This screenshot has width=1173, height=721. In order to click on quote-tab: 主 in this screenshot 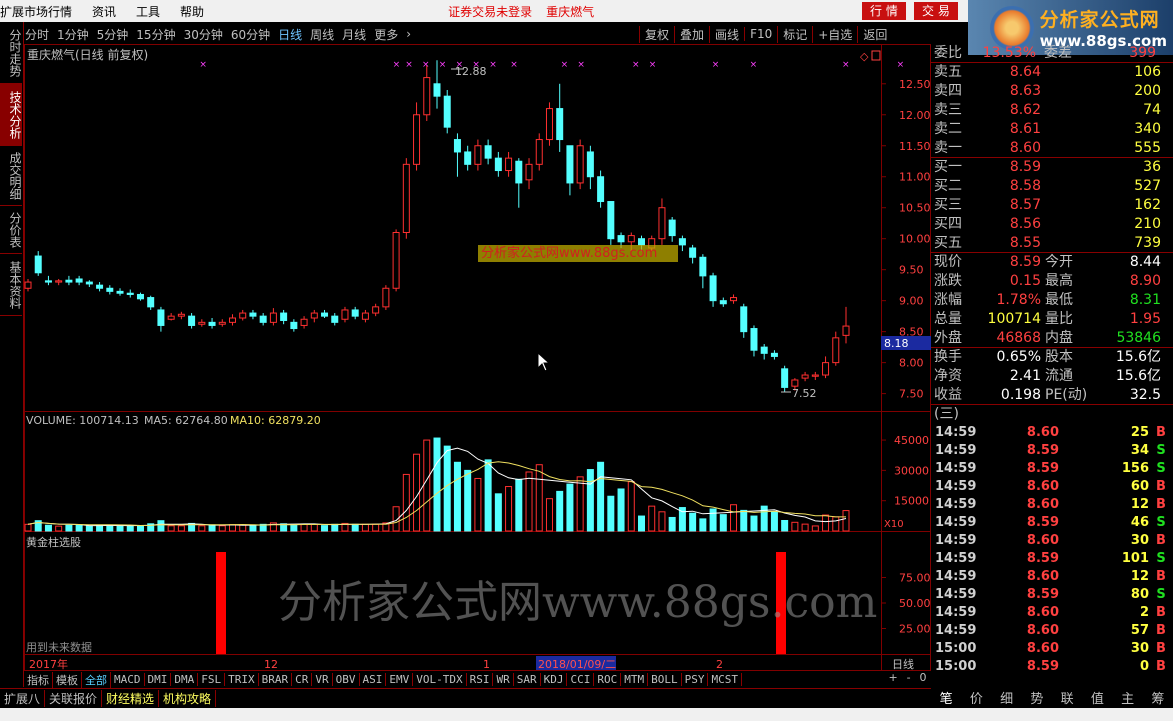, I will do `click(1127, 698)`.